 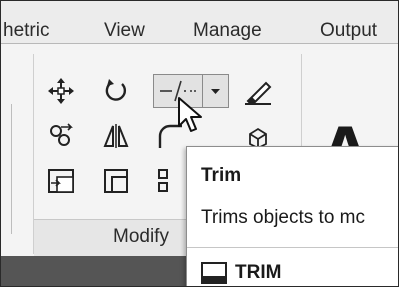 I want to click on tab-parametric: hetric, so click(x=26, y=31).